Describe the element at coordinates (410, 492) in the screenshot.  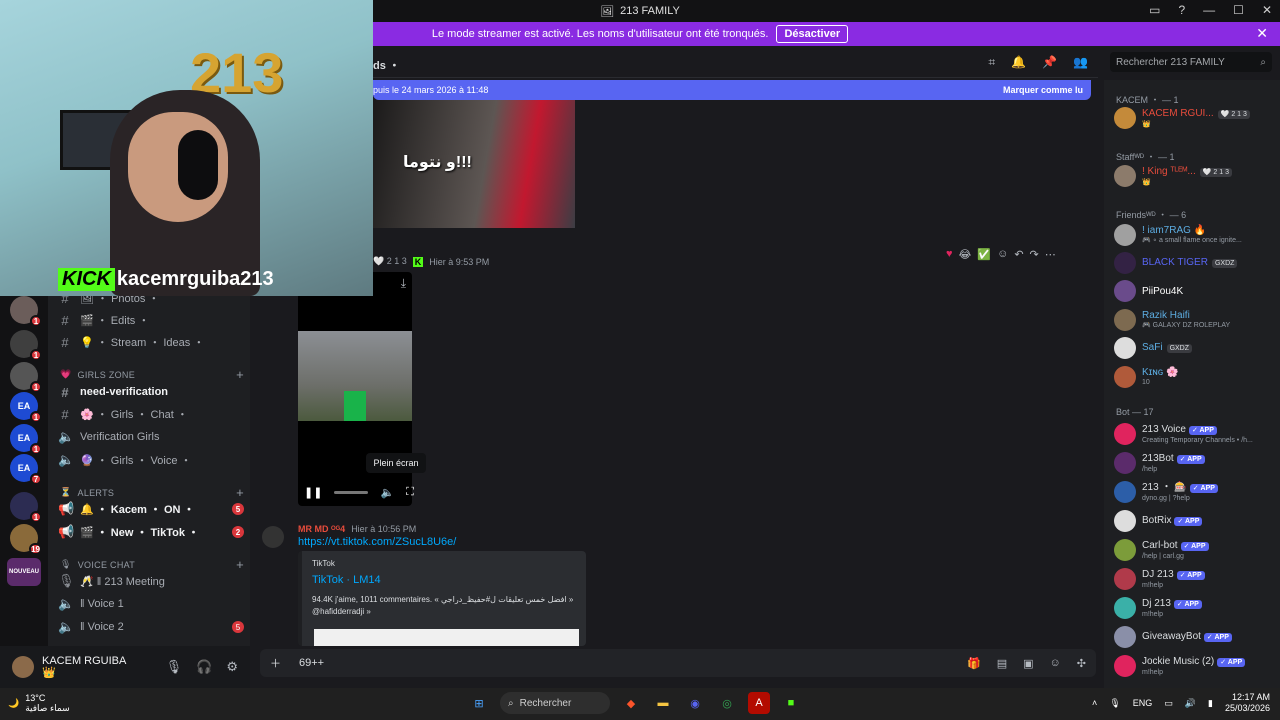
I see `fullscreen-icon: ⛶` at that location.